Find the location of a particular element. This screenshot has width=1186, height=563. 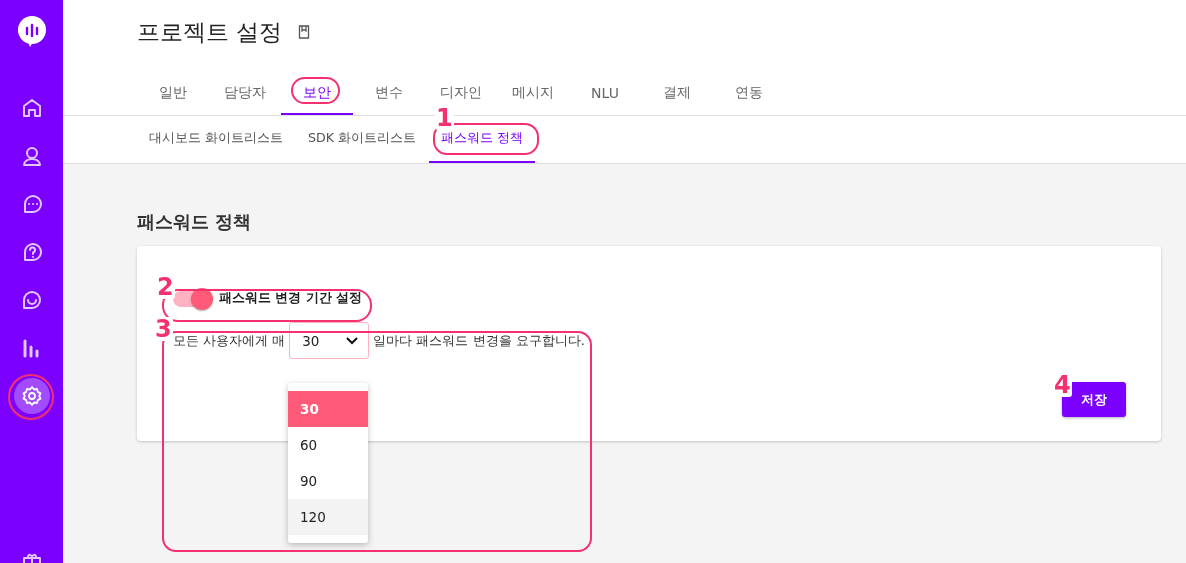

tab: 변수 is located at coordinates (389, 94).